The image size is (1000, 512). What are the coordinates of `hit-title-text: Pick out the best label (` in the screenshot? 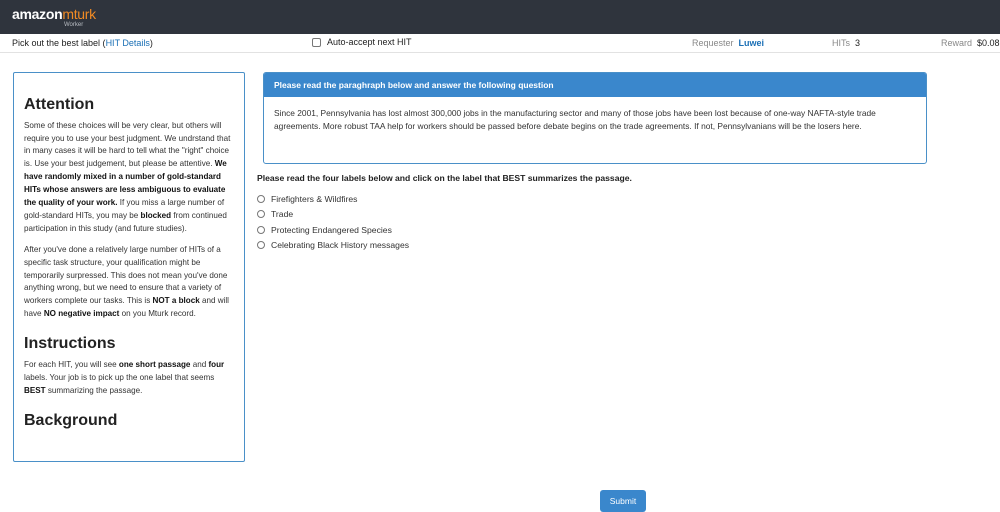 It's located at (59, 43).